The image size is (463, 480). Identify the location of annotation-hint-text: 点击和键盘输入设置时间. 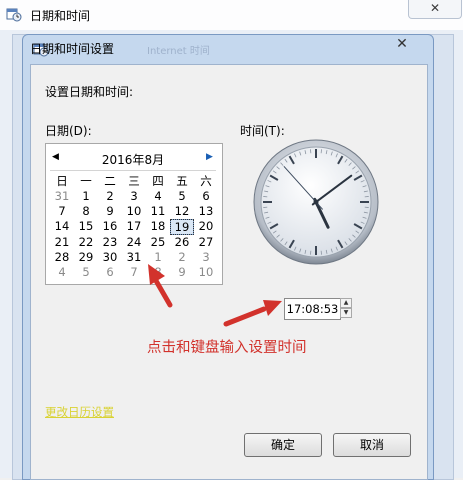
(227, 346).